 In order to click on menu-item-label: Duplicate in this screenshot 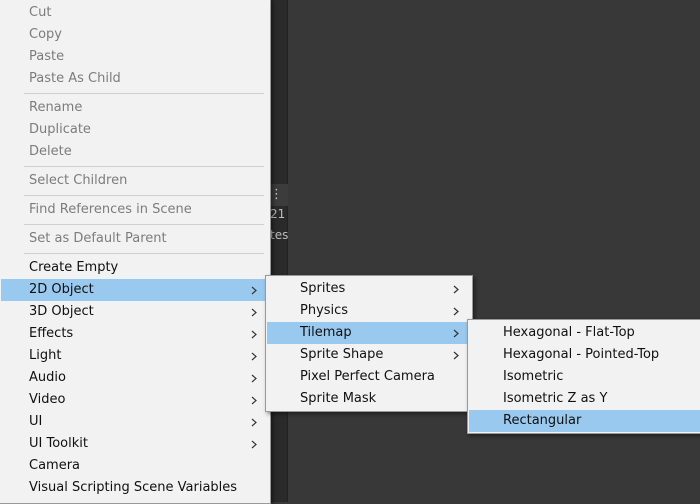, I will do `click(60, 129)`.